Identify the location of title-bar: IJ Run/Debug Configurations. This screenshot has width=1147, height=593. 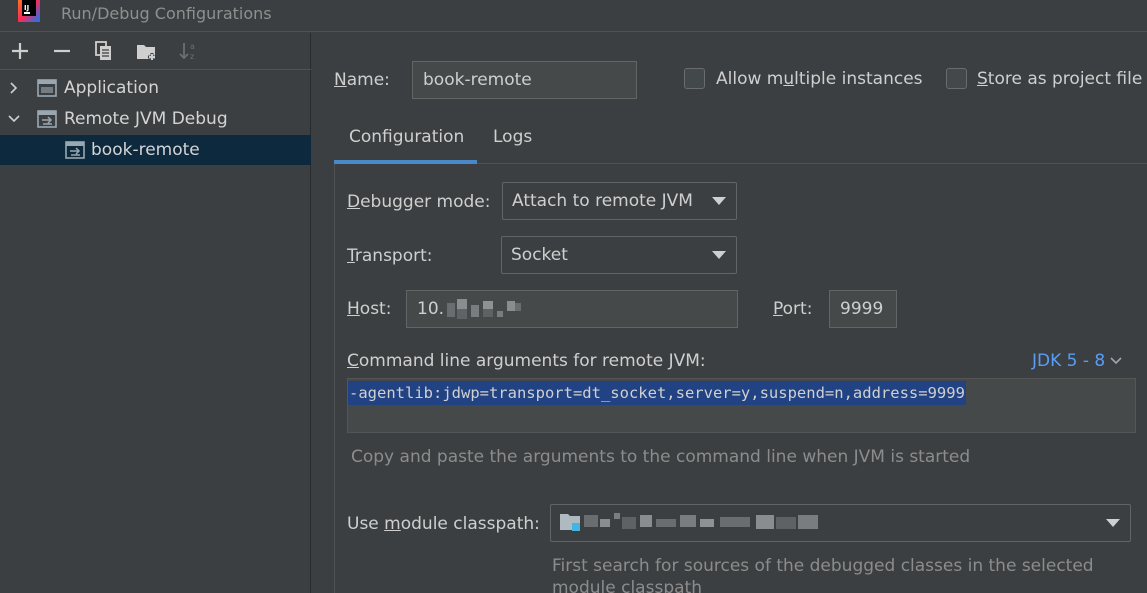
(573, 16).